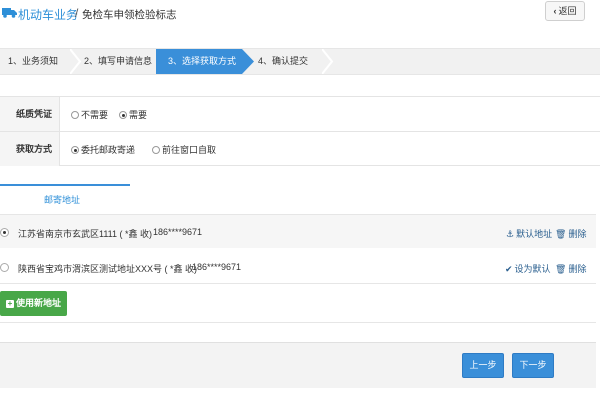  Describe the element at coordinates (298, 303) in the screenshot. I see `new-address-section: + 使用新地址` at that location.